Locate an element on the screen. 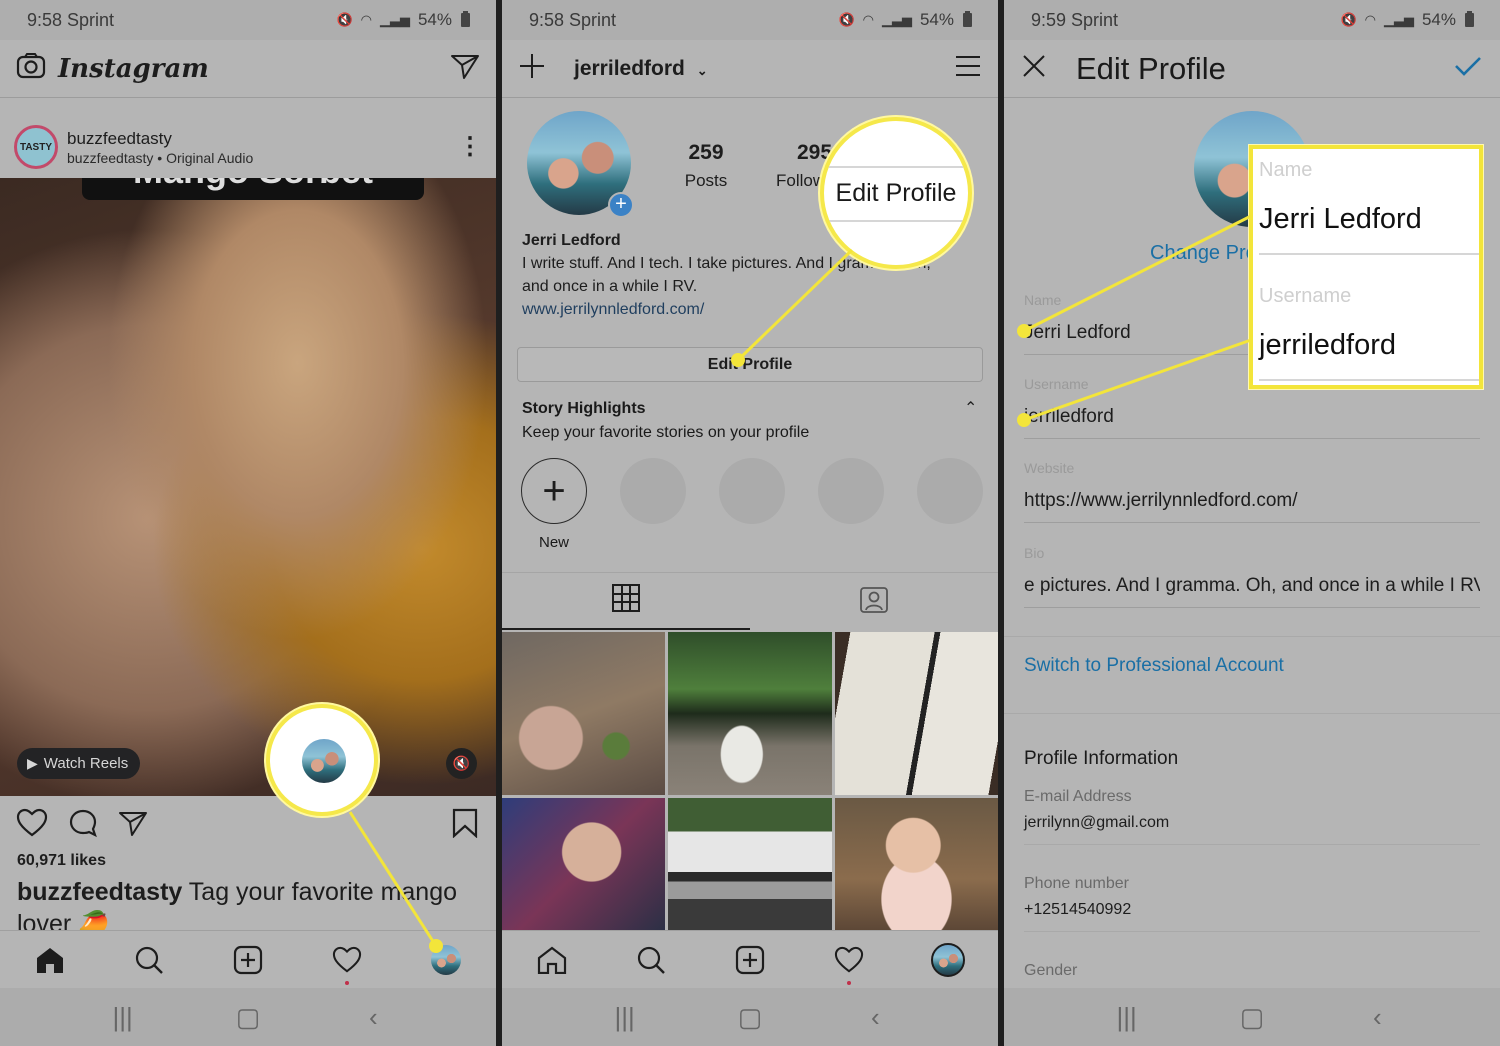 The width and height of the screenshot is (1500, 1046). post-actions is located at coordinates (247, 825).